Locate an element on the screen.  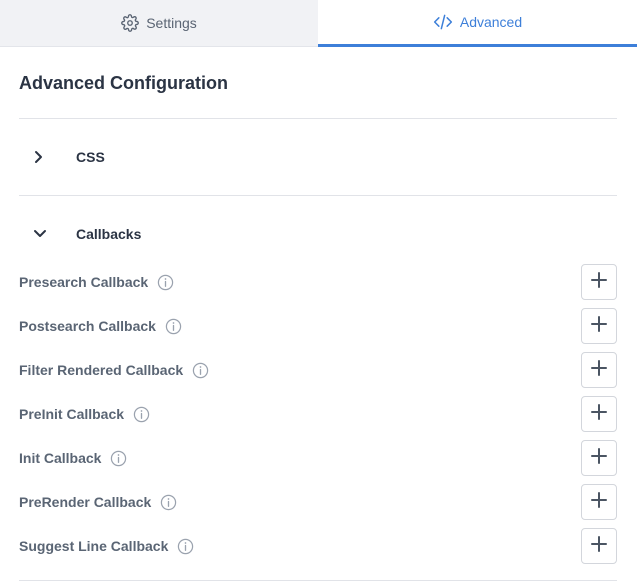
gear-icon is located at coordinates (130, 23).